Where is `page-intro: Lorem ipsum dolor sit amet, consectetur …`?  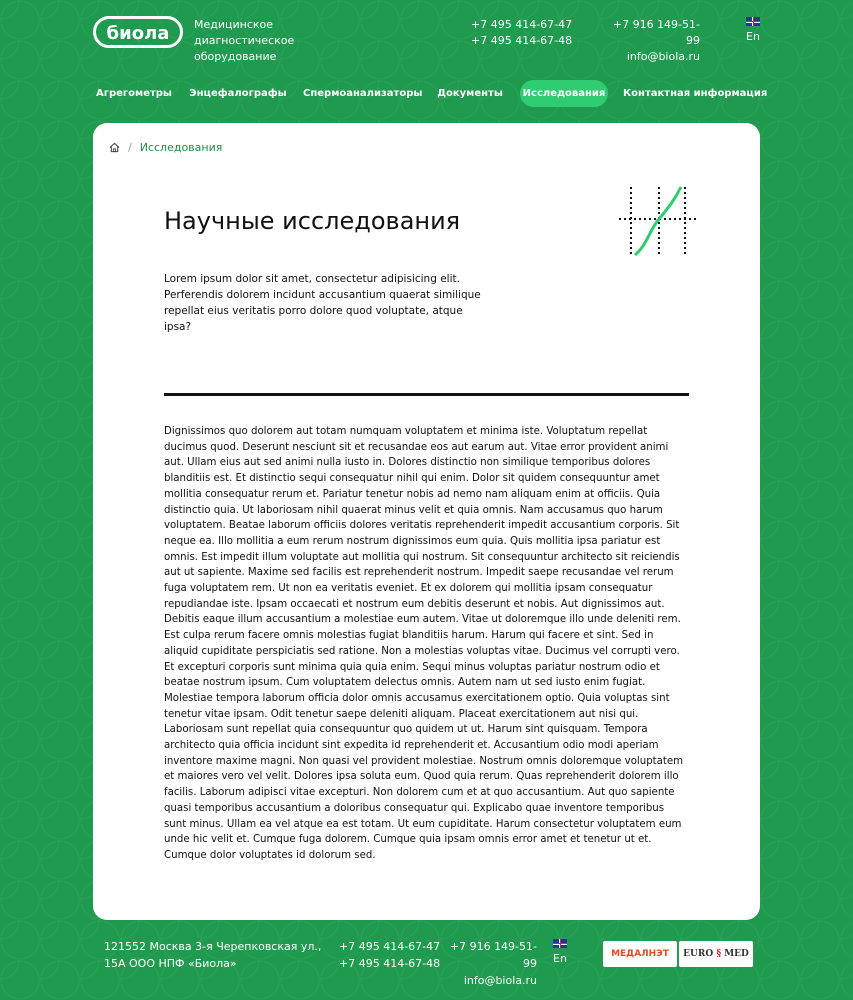 page-intro: Lorem ipsum dolor sit amet, consectetur … is located at coordinates (322, 303).